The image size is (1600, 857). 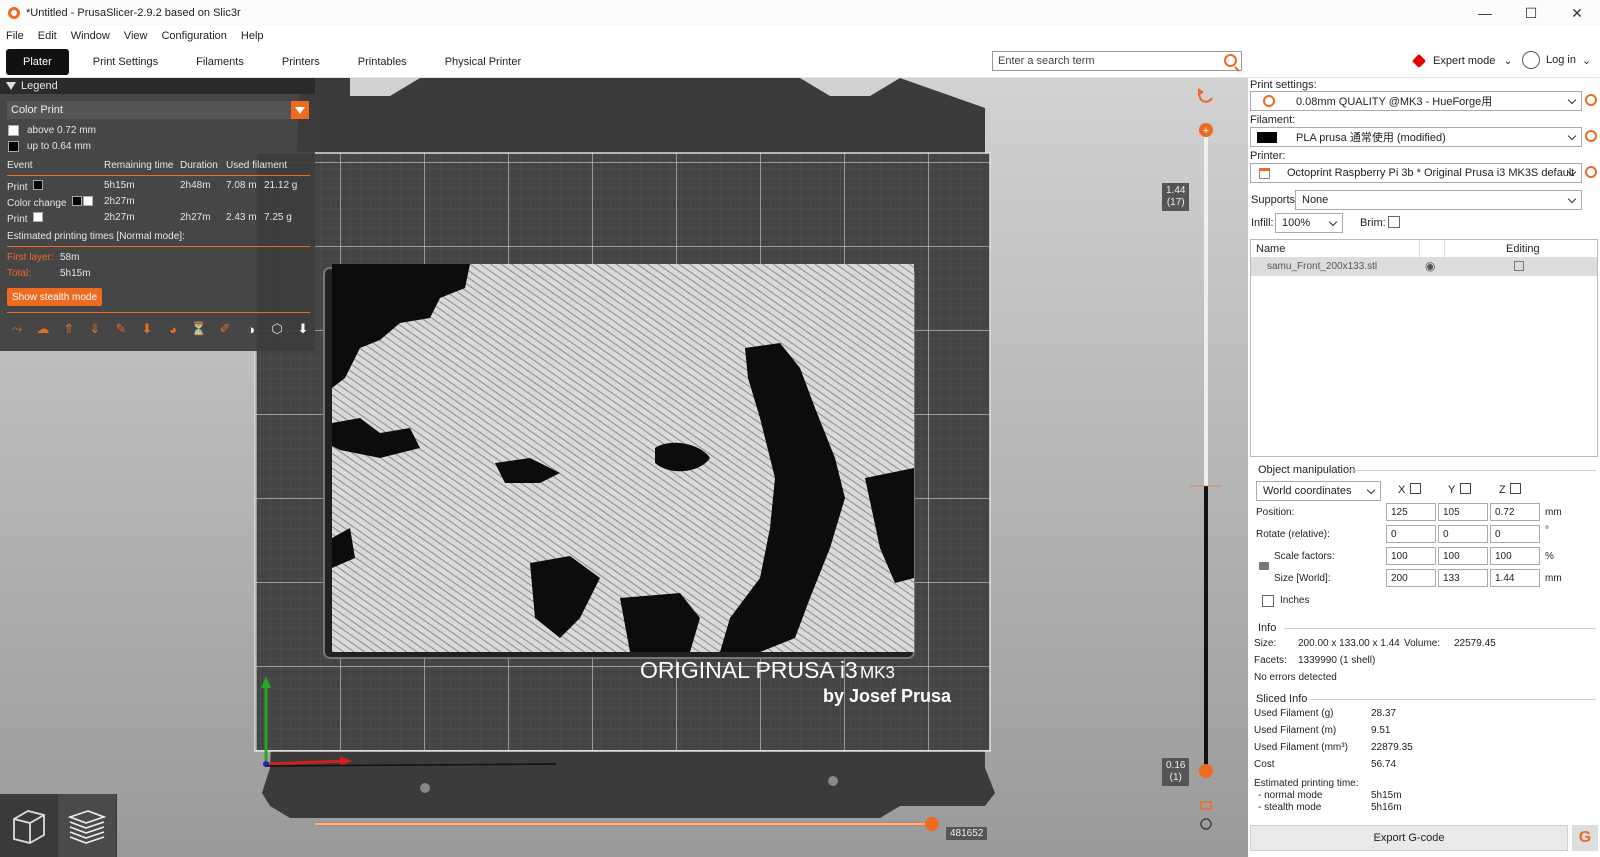 What do you see at coordinates (96, 236) in the screenshot?
I see `estimated-times-title: Estimated printing times [Normal mode]:` at bounding box center [96, 236].